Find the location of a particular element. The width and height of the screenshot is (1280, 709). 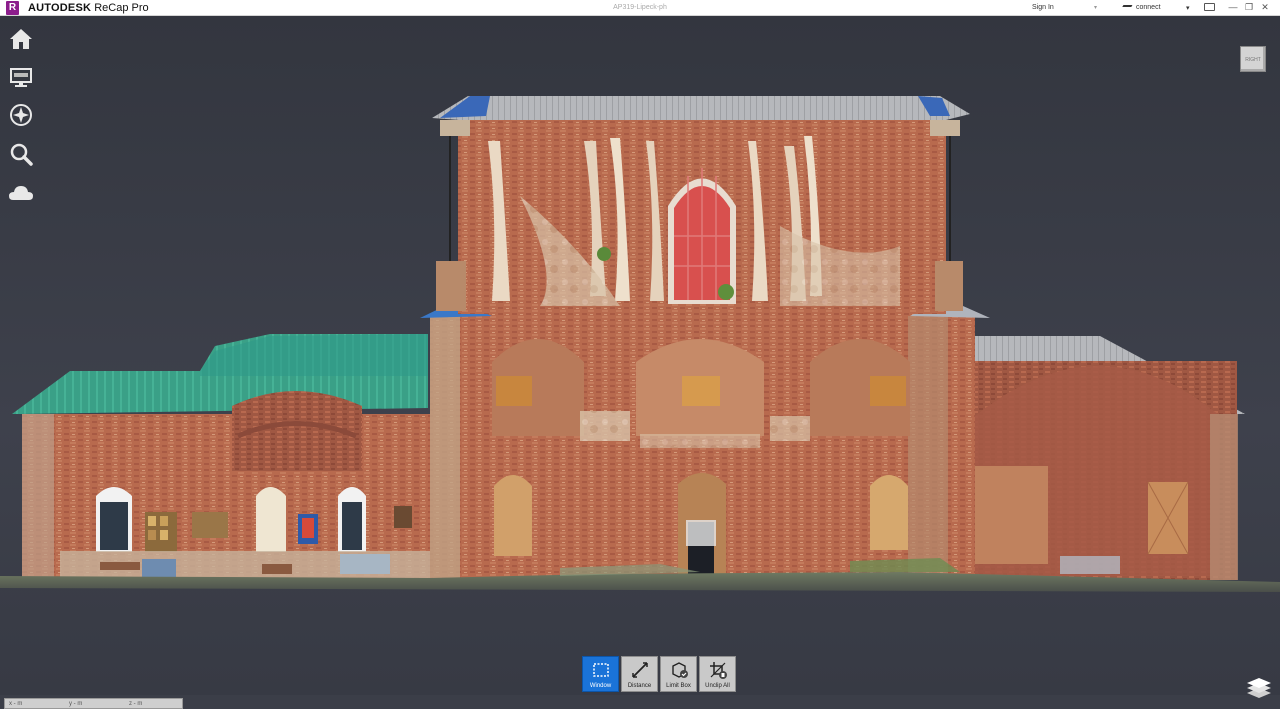

distance-button: Distance is located at coordinates (639, 674).